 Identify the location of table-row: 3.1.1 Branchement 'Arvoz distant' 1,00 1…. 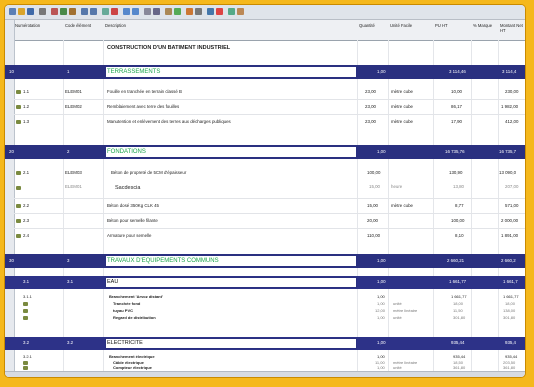
(265, 297).